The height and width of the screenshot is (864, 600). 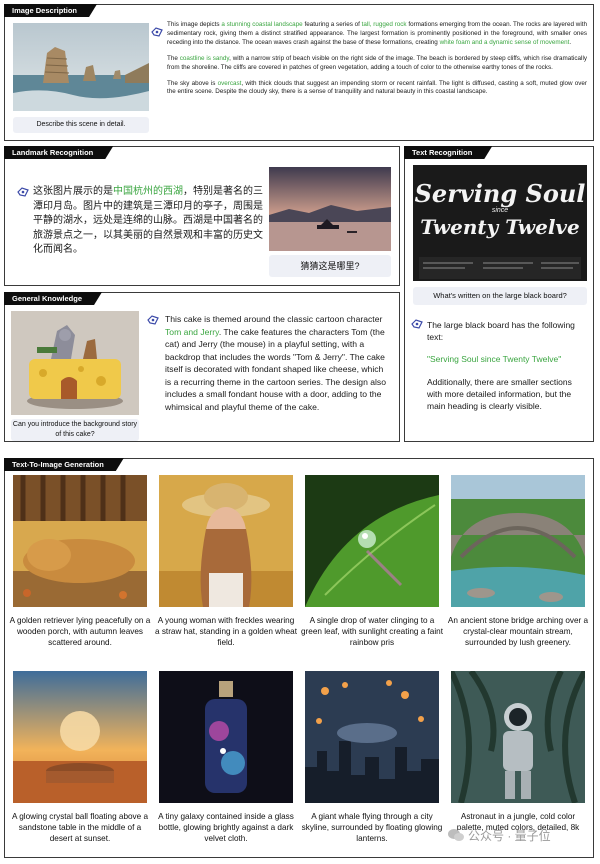 What do you see at coordinates (75, 363) in the screenshot?
I see `tom-jerry-cake-image` at bounding box center [75, 363].